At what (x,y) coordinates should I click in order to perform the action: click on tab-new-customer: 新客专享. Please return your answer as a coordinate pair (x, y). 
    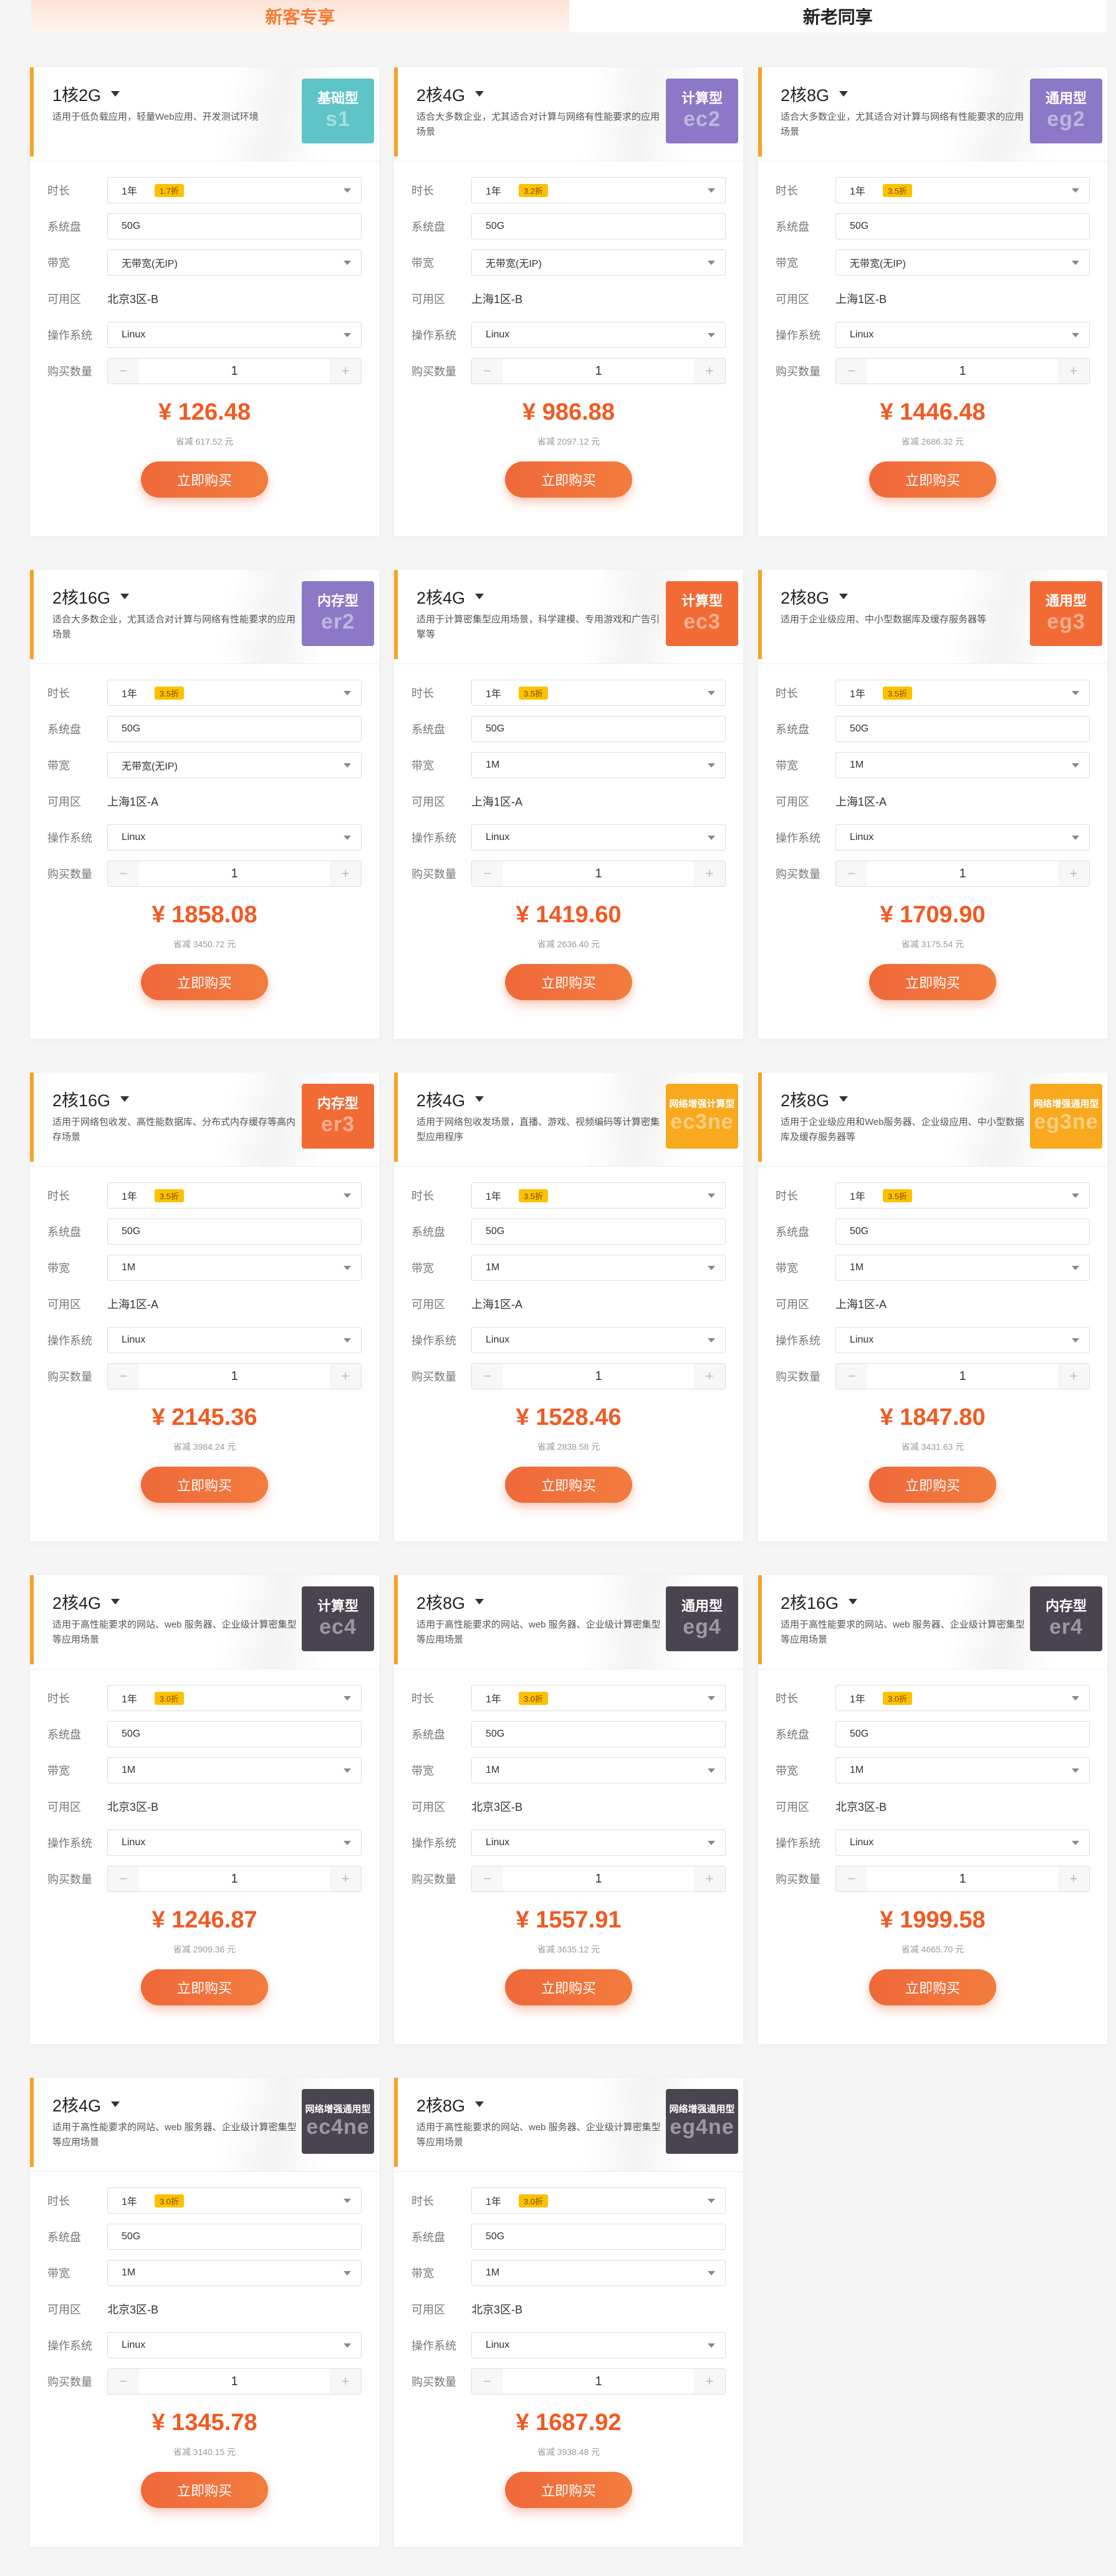
    Looking at the image, I should click on (300, 16).